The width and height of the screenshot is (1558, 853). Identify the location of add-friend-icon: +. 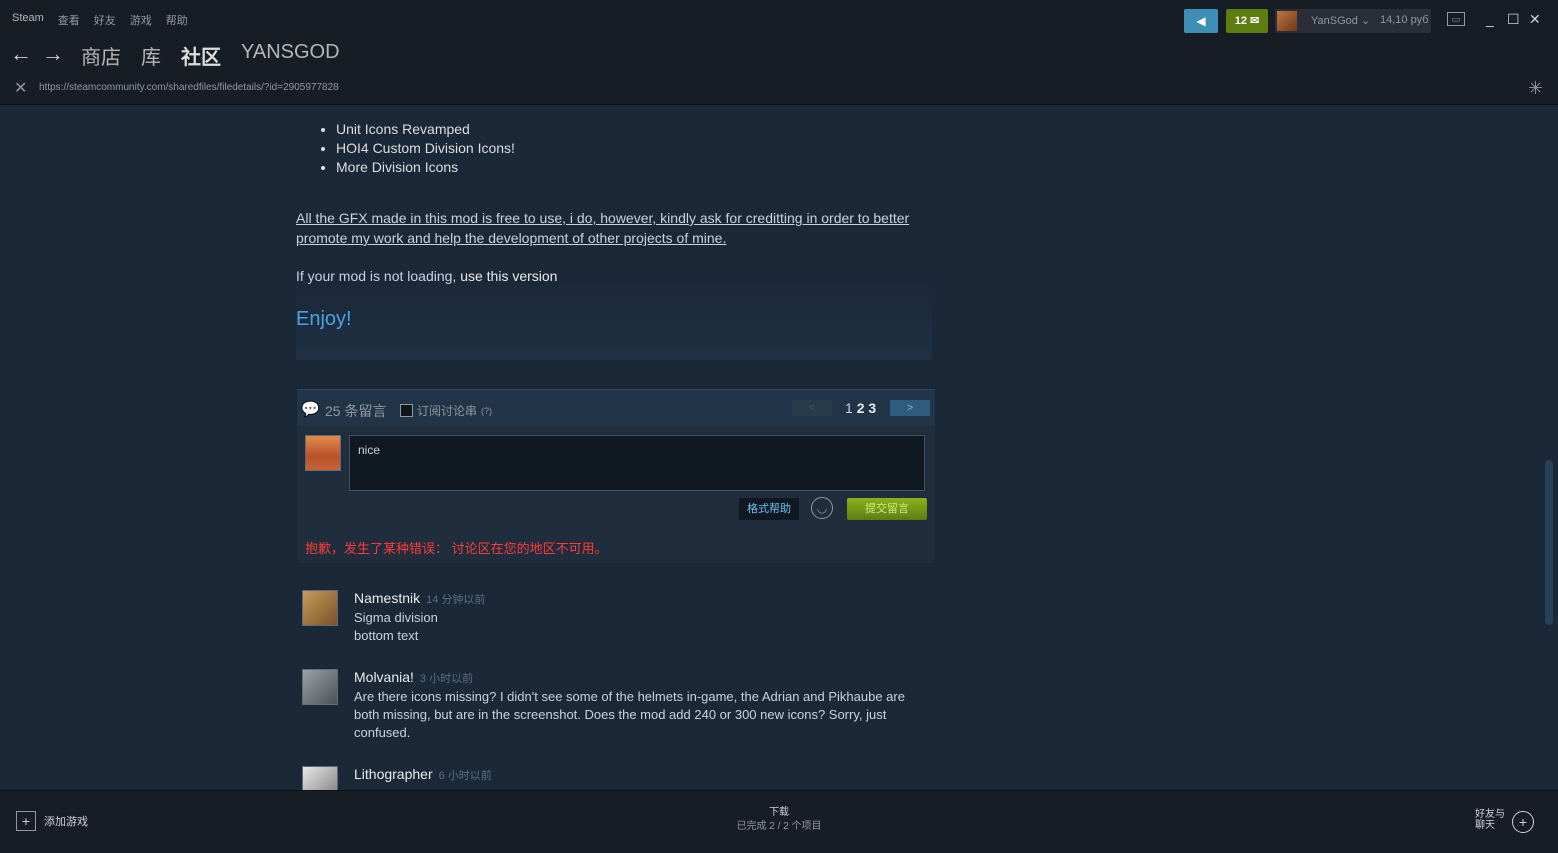
(1523, 822).